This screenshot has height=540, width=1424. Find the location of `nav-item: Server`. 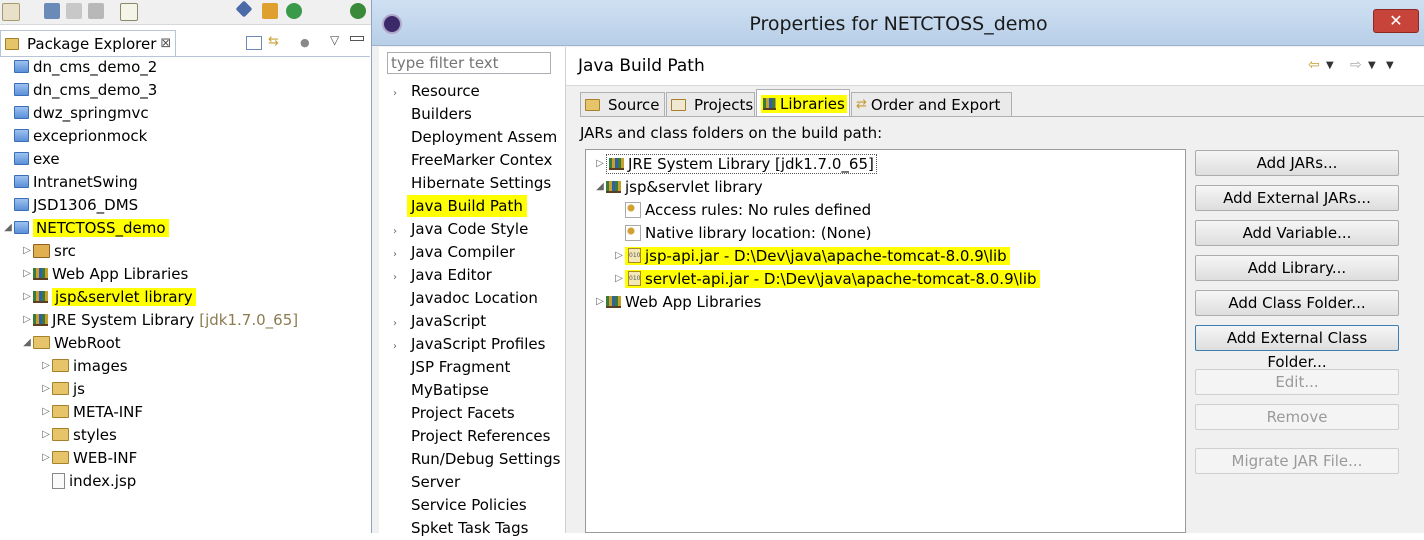

nav-item: Server is located at coordinates (426, 482).